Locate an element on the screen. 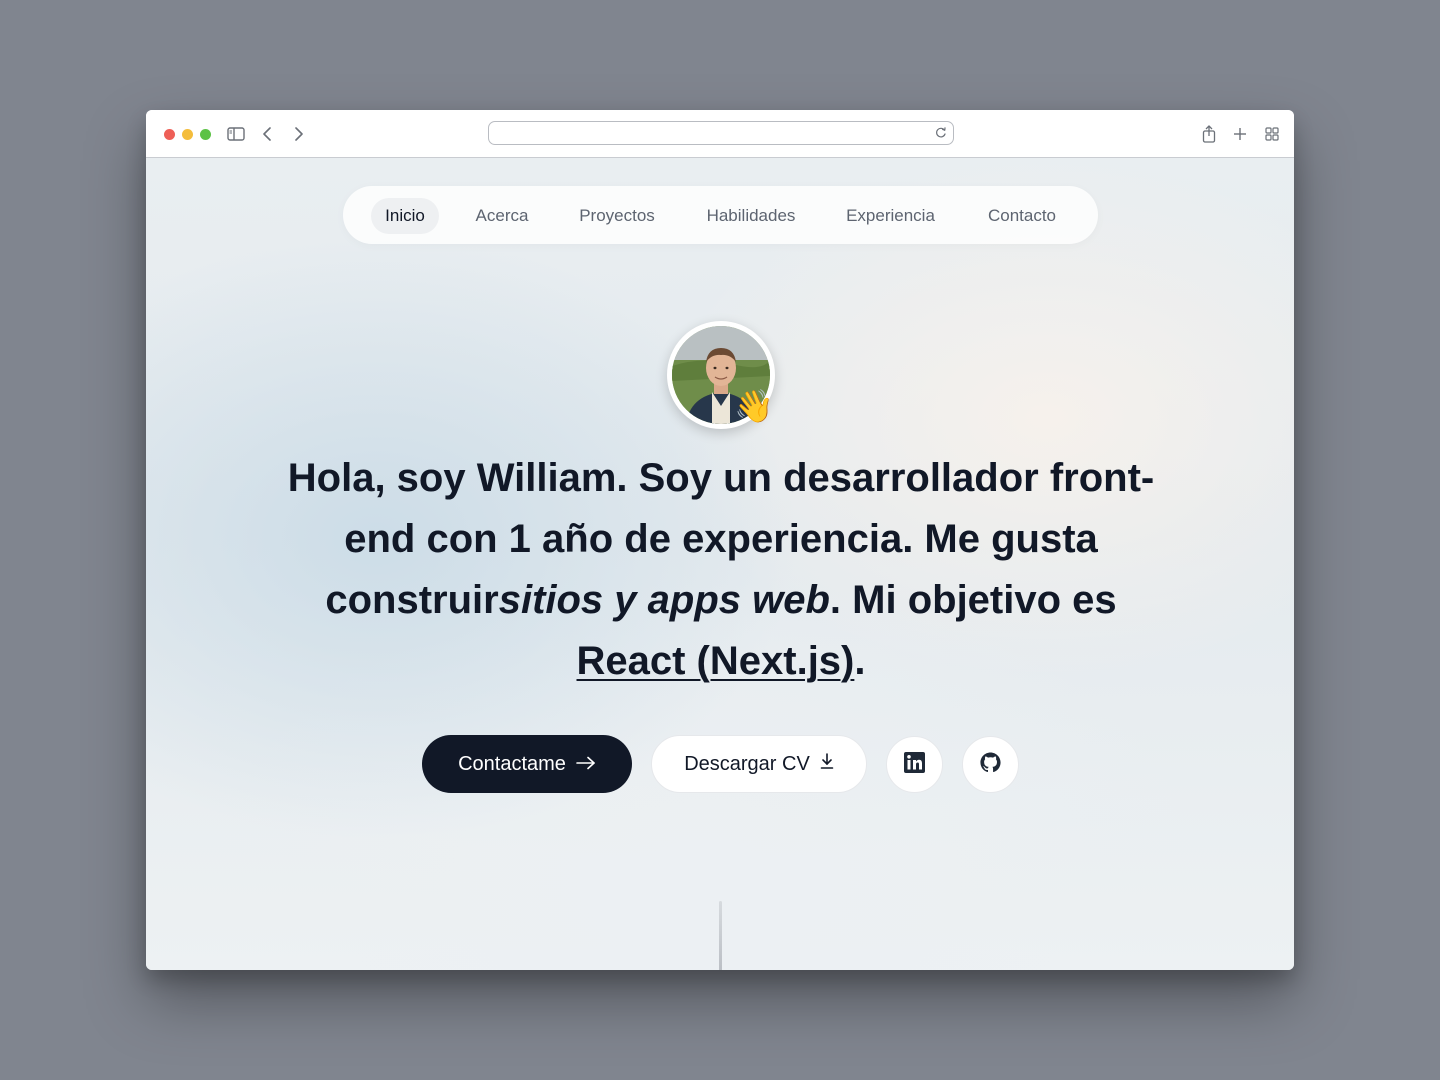 The height and width of the screenshot is (1080, 1440). zoom-window-button is located at coordinates (205, 134).